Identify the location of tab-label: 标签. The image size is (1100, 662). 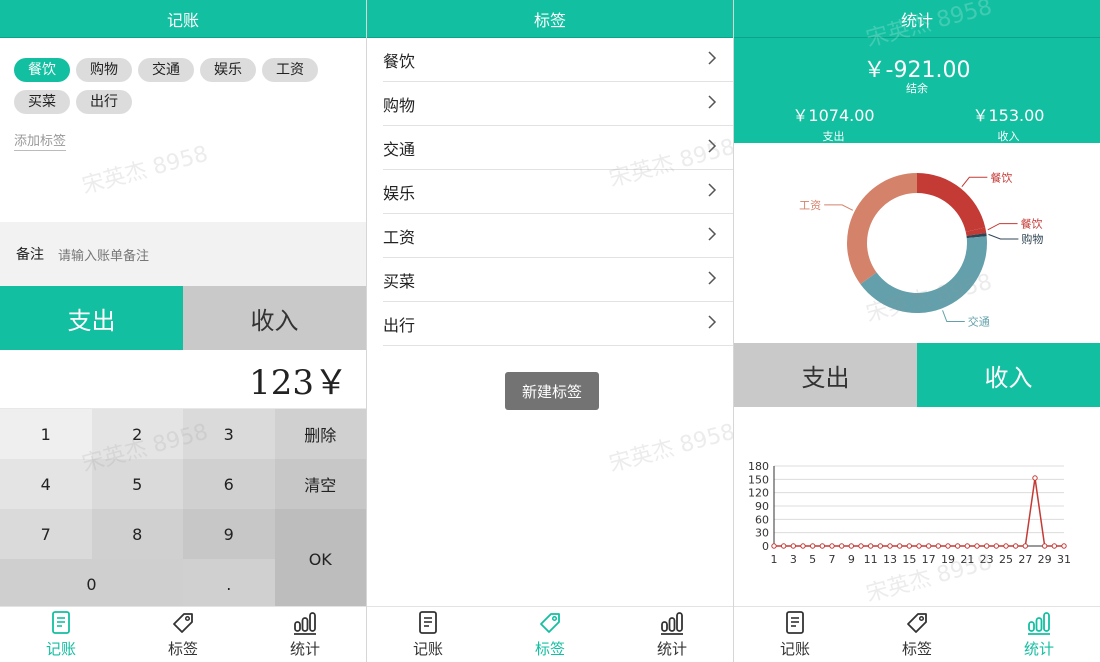
(549, 649).